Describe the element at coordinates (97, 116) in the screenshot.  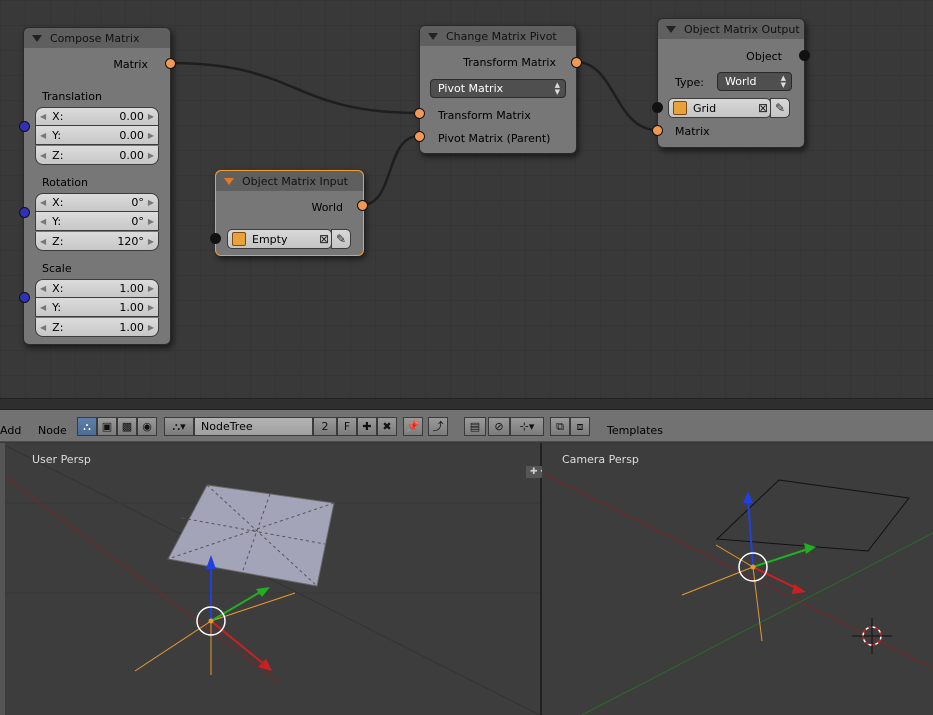
I see `translation-x-field: ◀ X: 0.00 ▶` at that location.